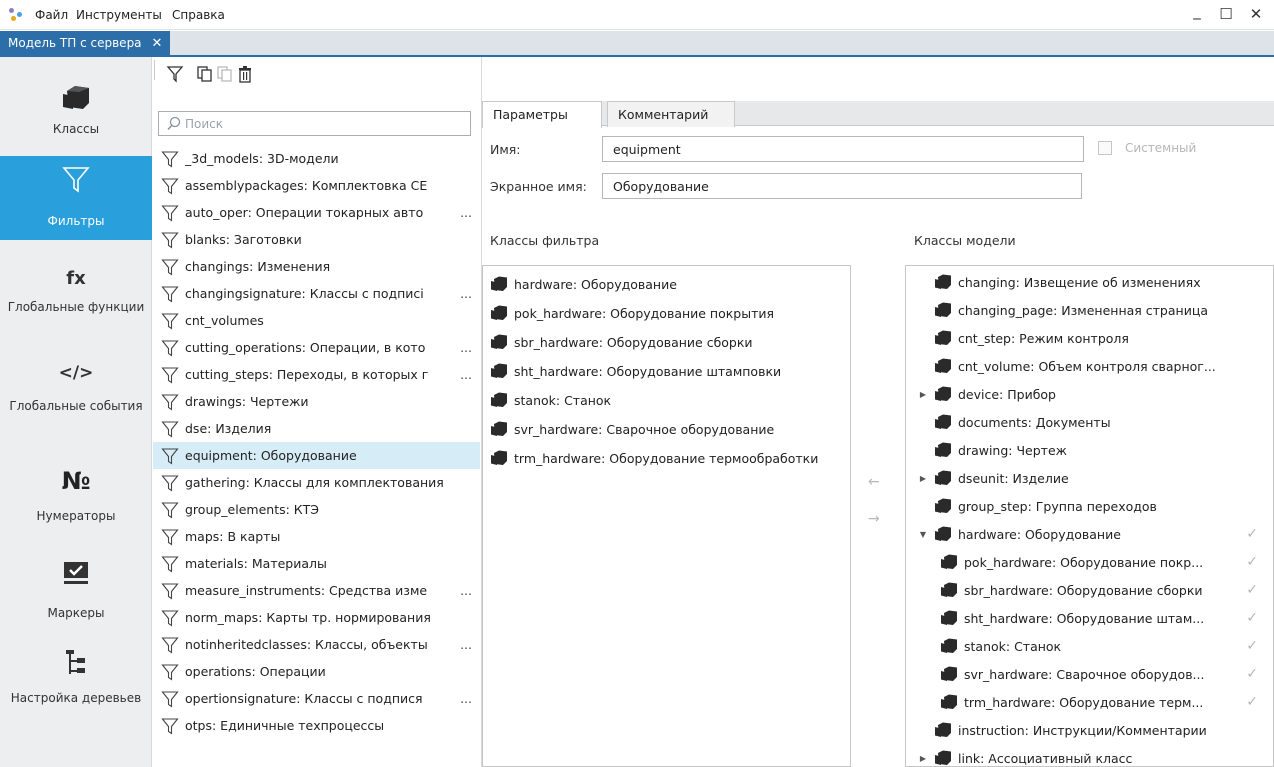 The height and width of the screenshot is (767, 1274). I want to click on menu-file: Файл, so click(51, 15).